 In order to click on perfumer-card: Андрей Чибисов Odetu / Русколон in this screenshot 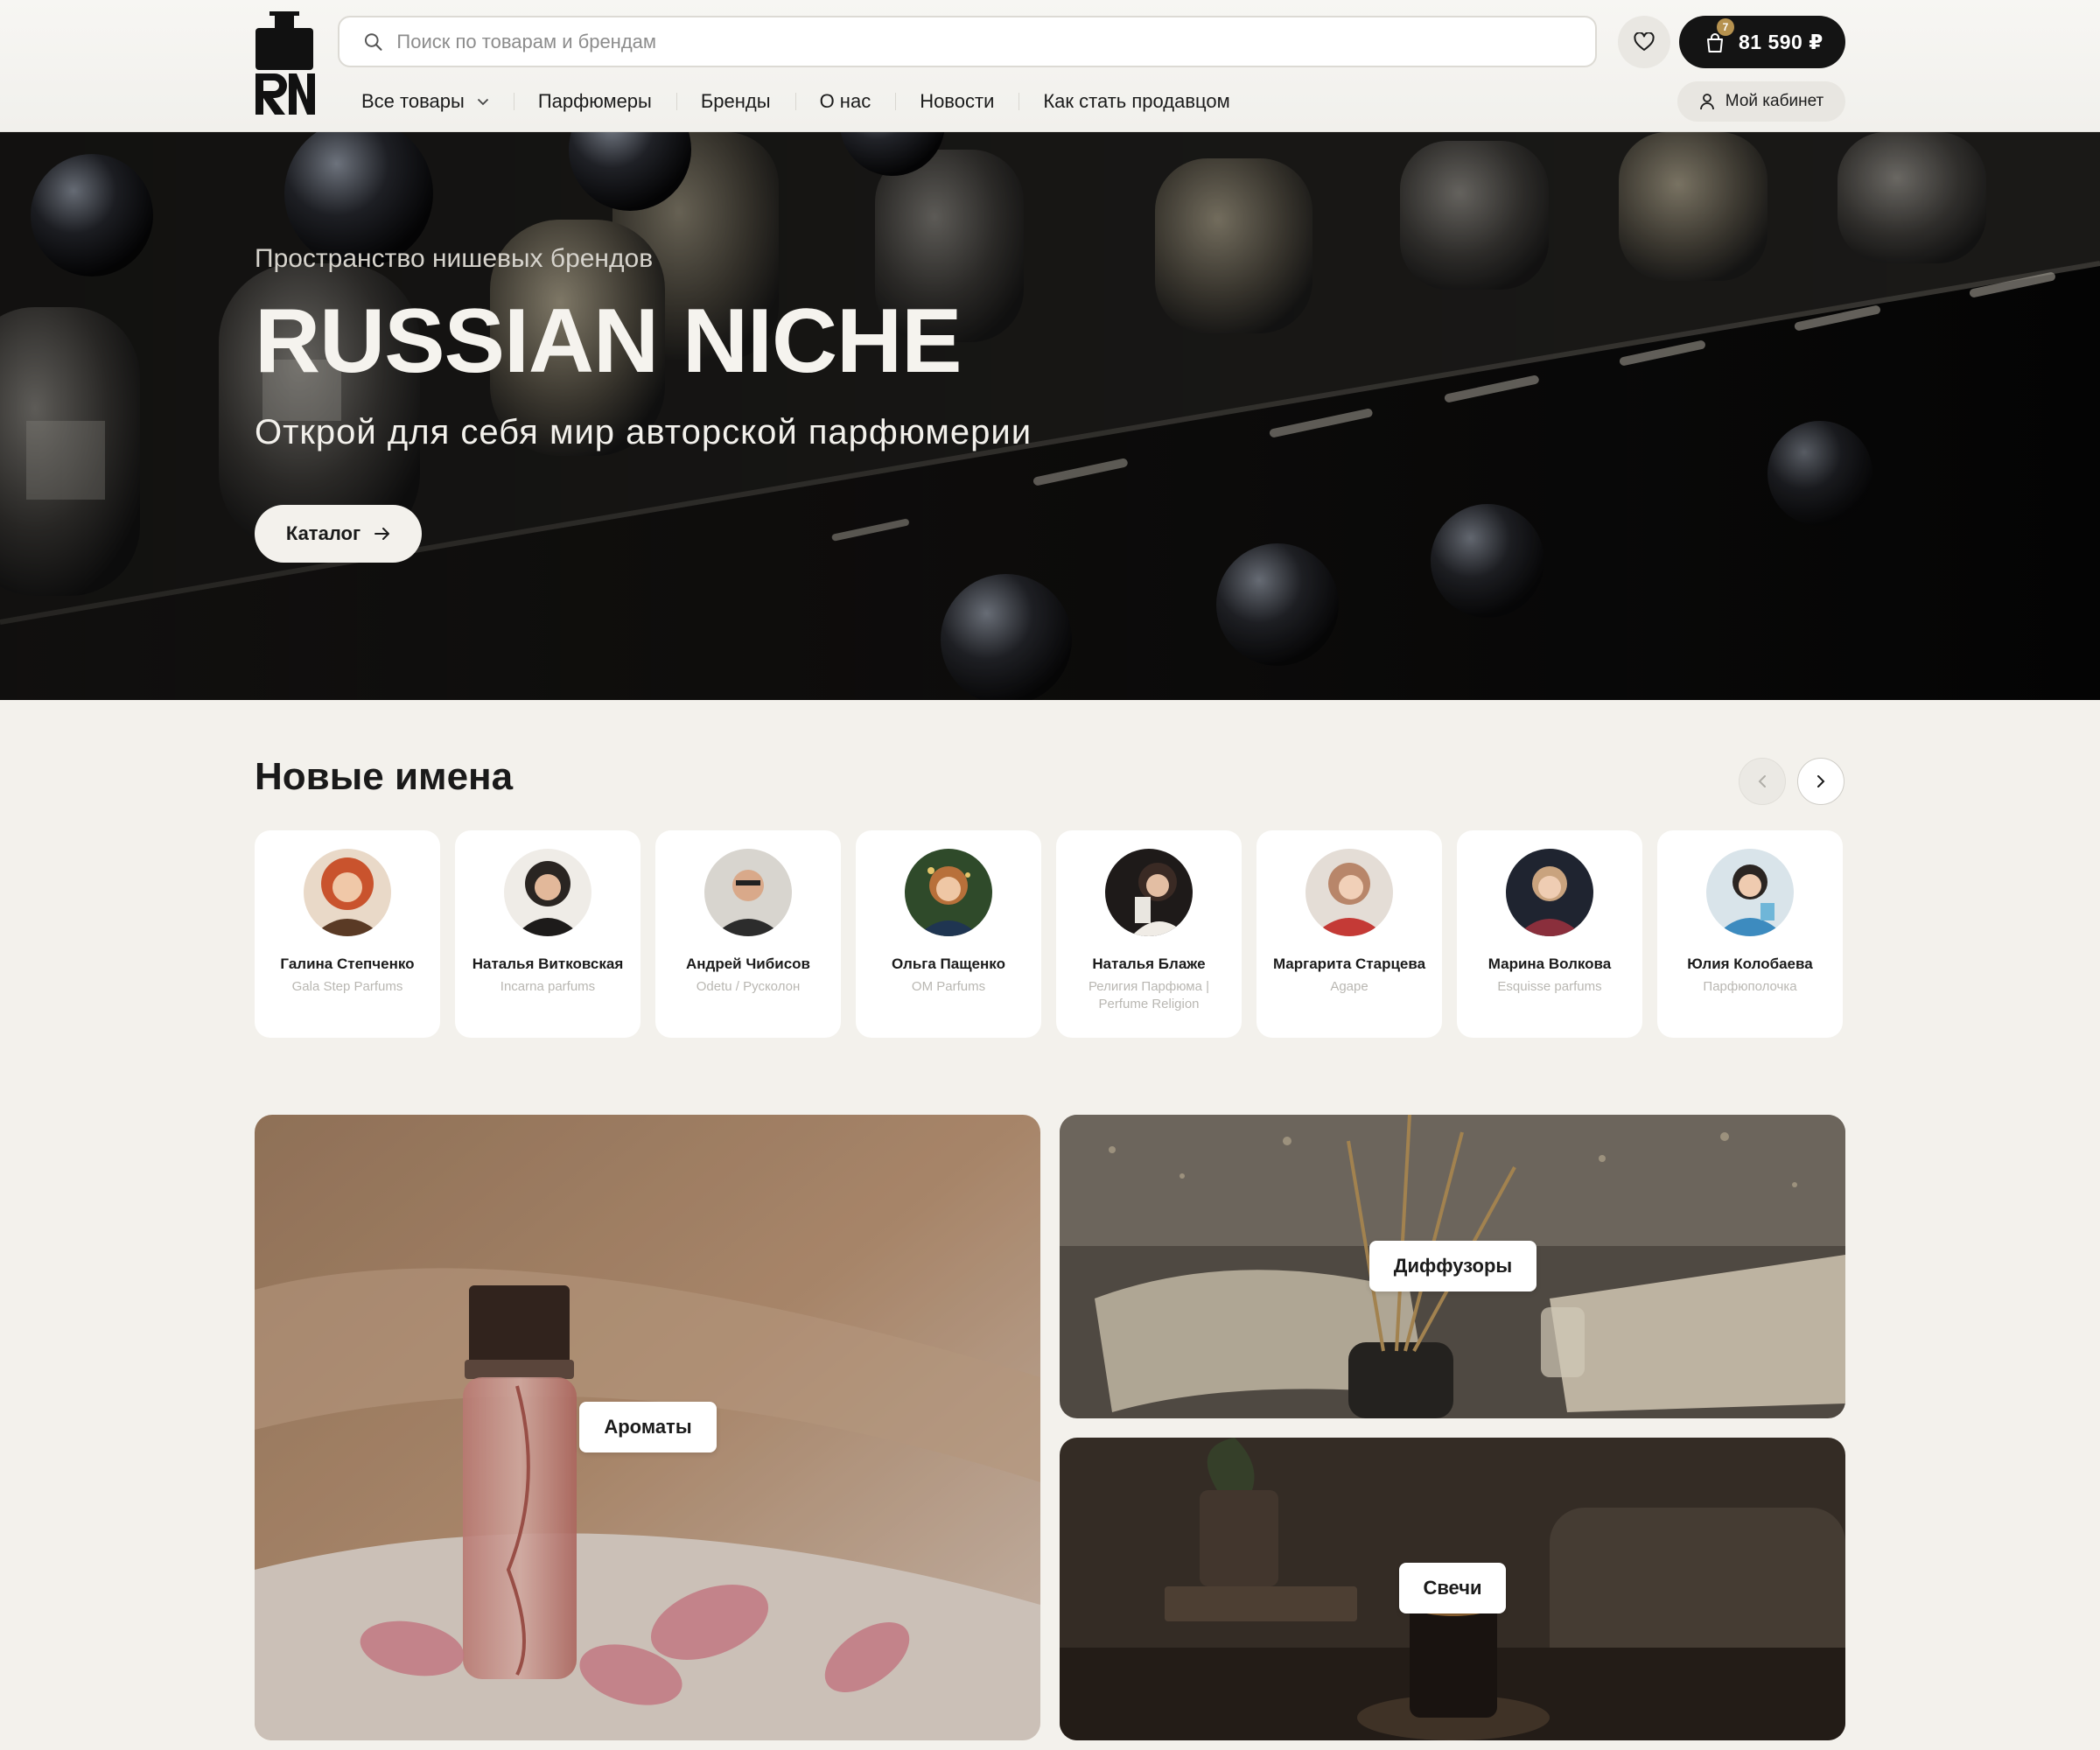, I will do `click(748, 934)`.